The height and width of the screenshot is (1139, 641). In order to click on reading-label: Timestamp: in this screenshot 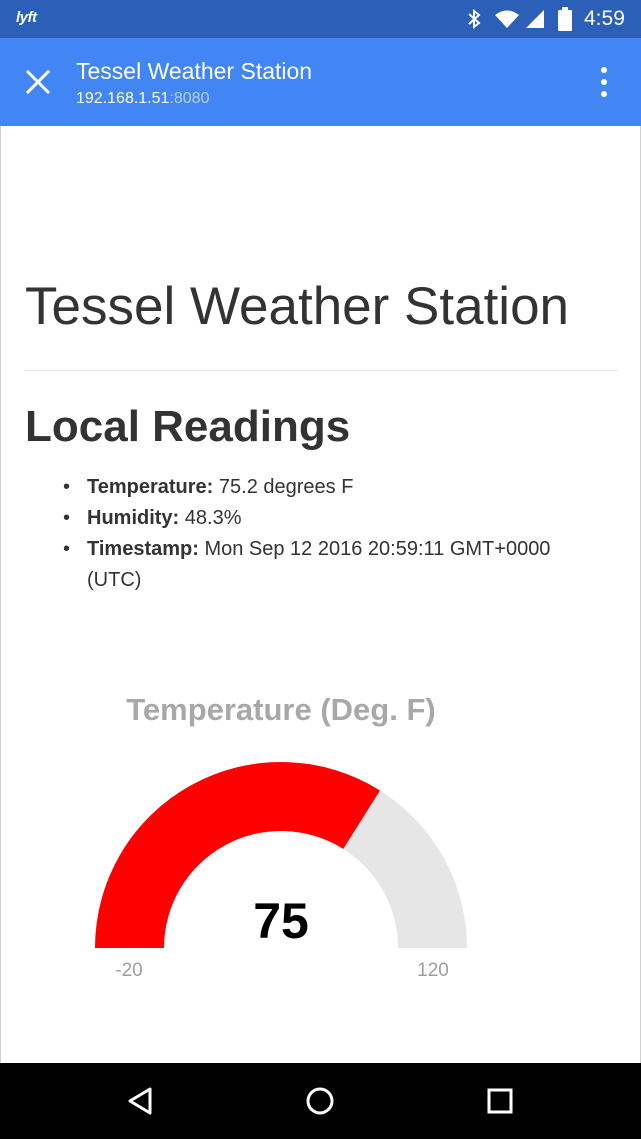, I will do `click(143, 549)`.